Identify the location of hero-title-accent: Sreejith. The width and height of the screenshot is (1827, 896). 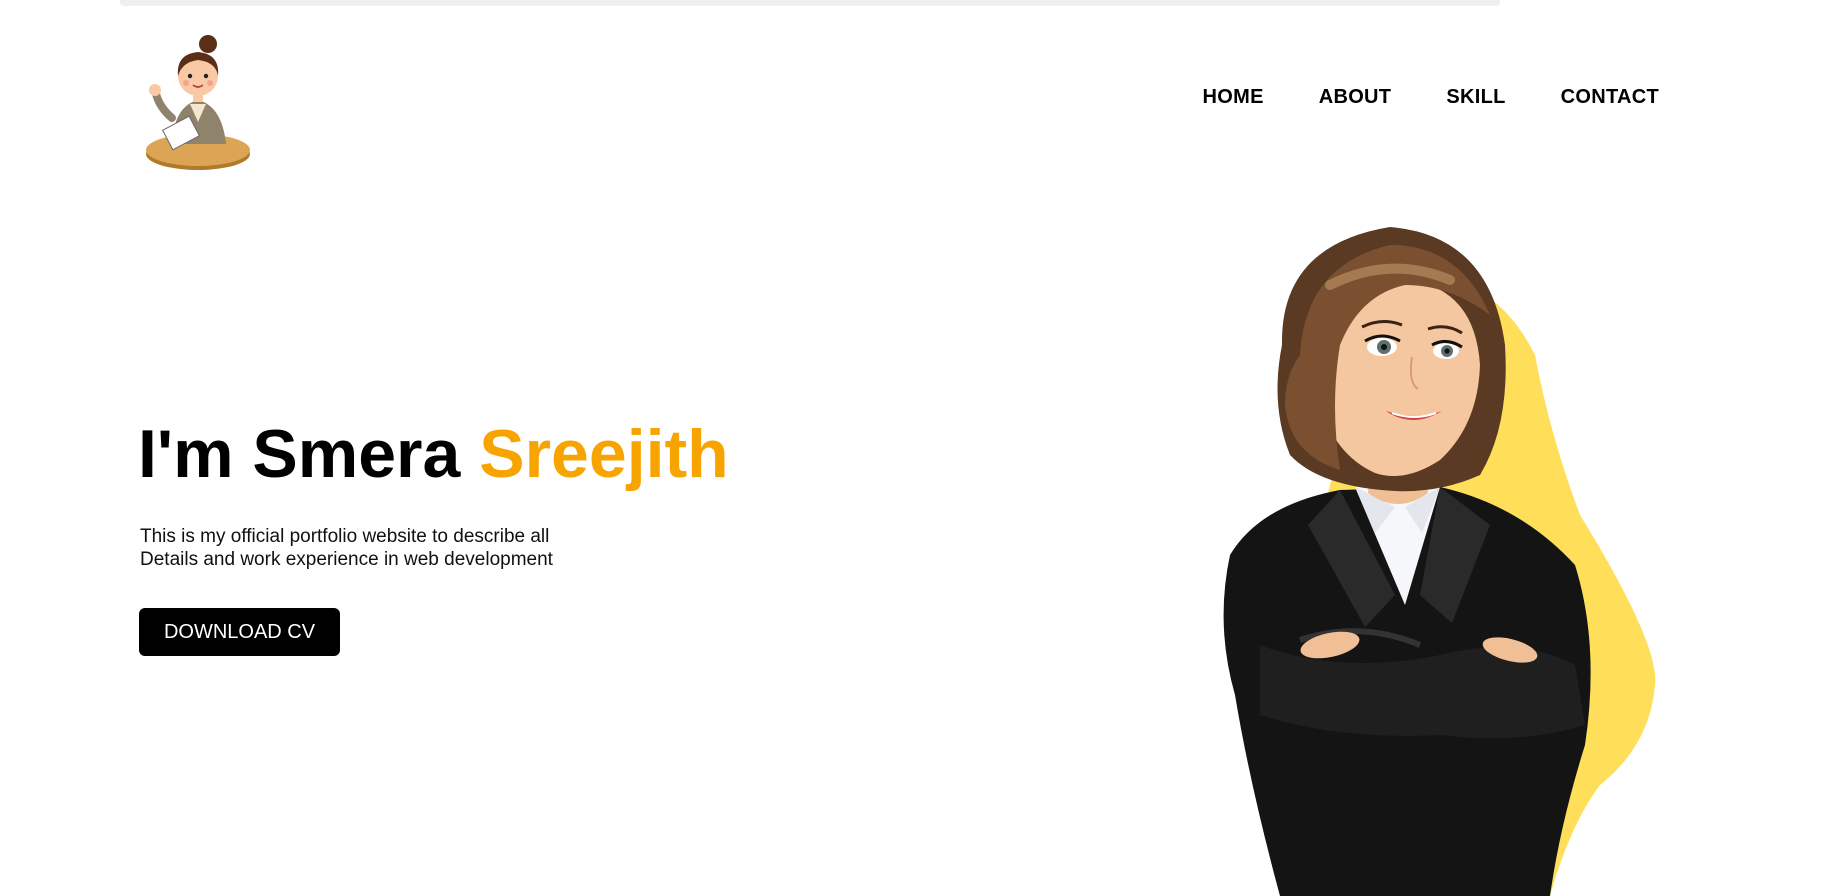
(604, 454).